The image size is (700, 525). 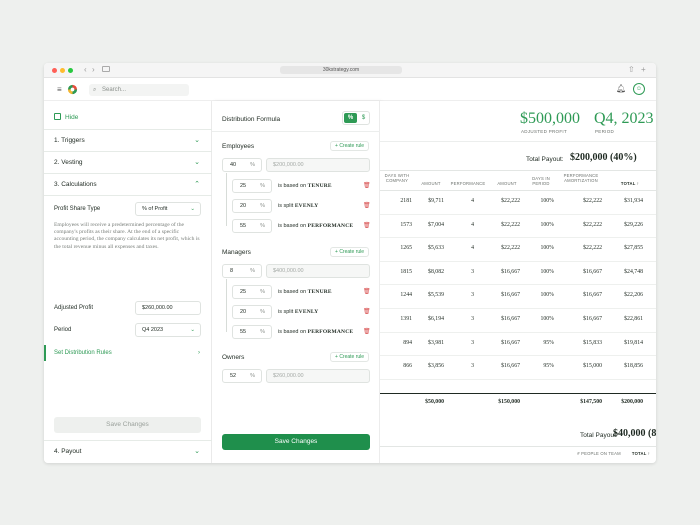 I want to click on total-cell: $200,000, so click(x=632, y=402).